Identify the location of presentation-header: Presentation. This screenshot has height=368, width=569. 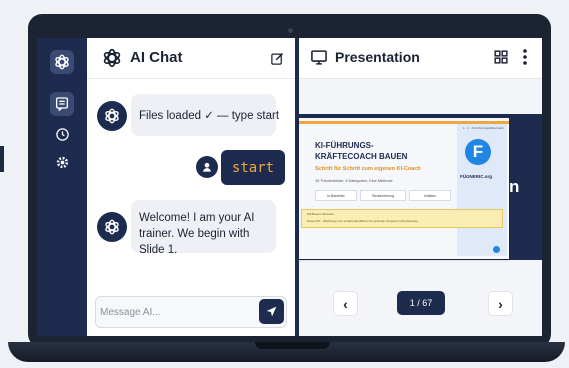
(420, 58).